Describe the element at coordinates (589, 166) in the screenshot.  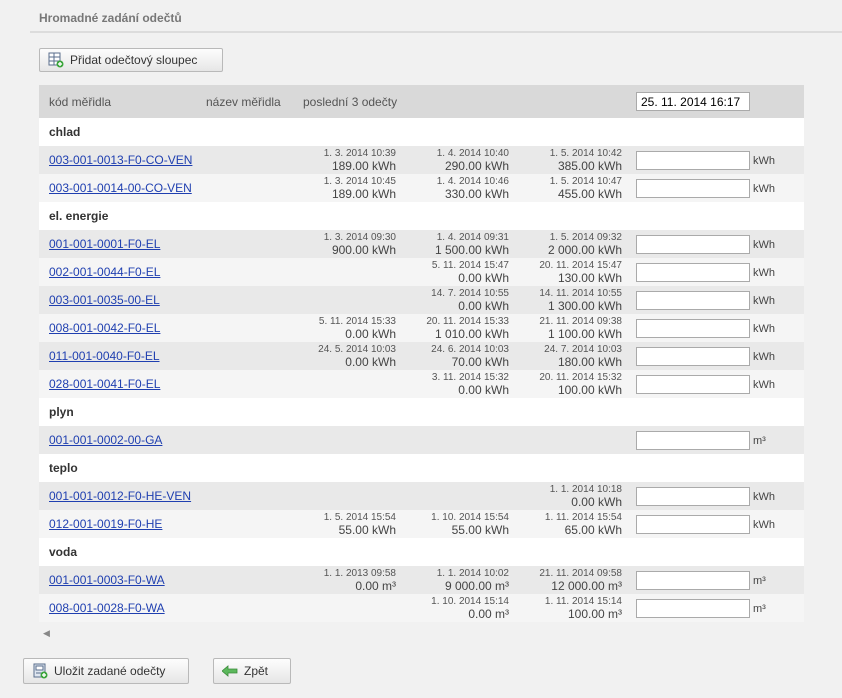
I see `reading-value: 385.00 kWh` at that location.